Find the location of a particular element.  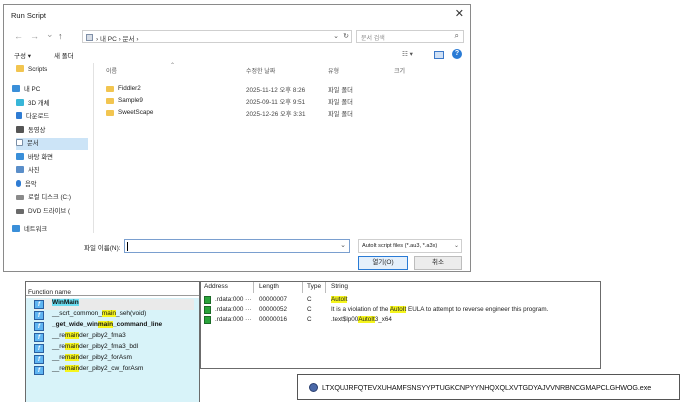

search-box: 문서 검색 ⌕ is located at coordinates (410, 36).